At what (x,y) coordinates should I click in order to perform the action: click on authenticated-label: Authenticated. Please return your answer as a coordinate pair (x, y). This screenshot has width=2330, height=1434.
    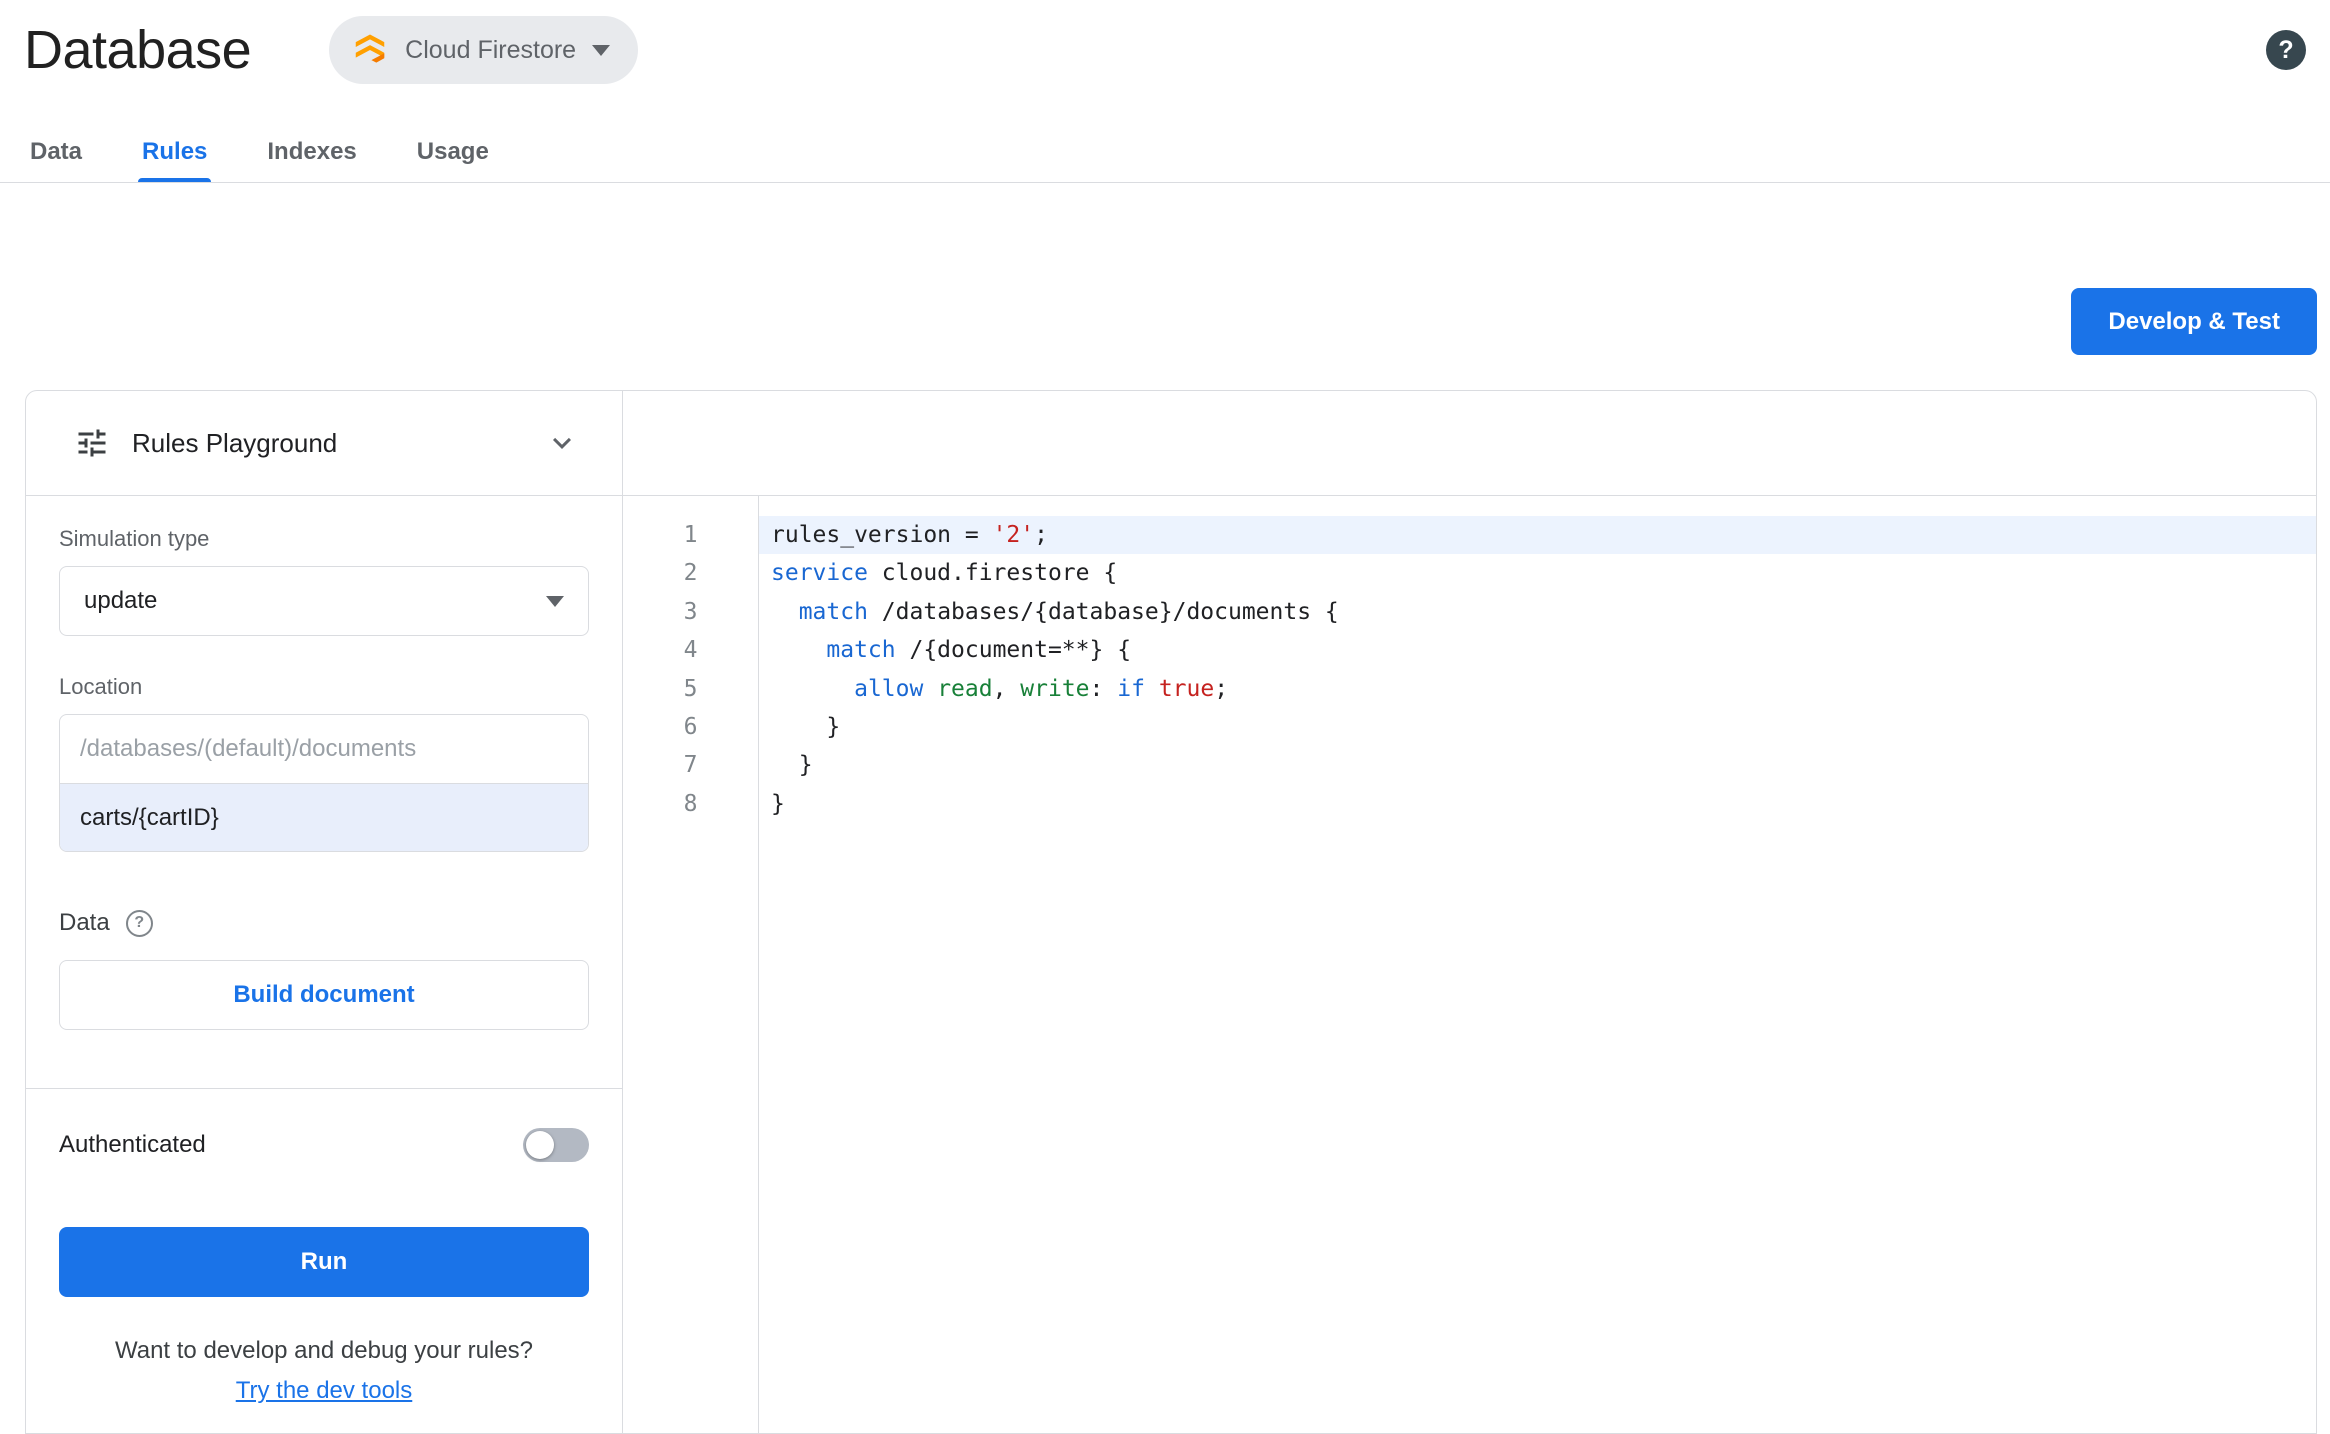
    Looking at the image, I should click on (132, 1144).